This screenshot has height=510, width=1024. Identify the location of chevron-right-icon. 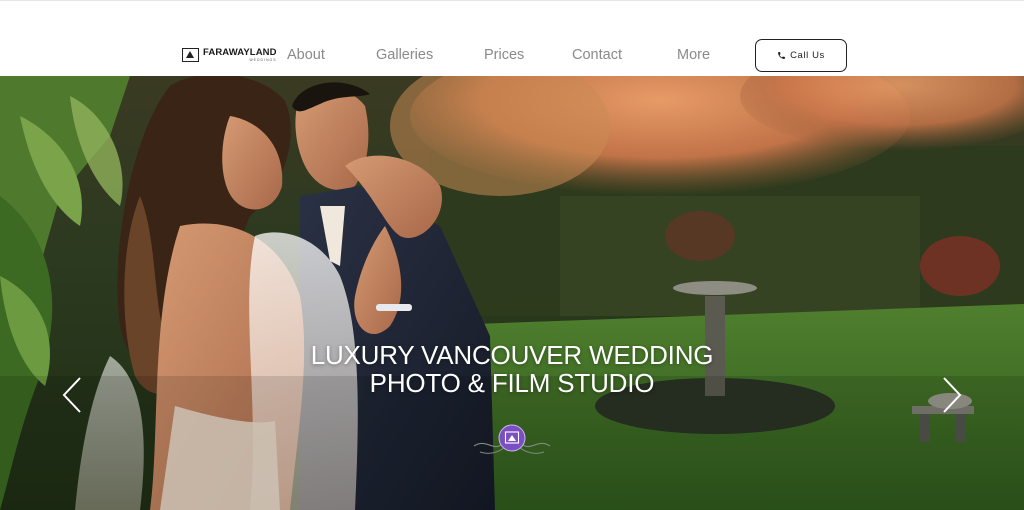
(952, 395).